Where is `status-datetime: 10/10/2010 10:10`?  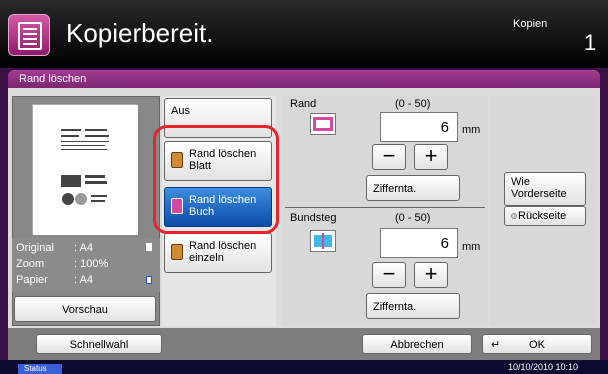
status-datetime: 10/10/2010 10:10 is located at coordinates (543, 367).